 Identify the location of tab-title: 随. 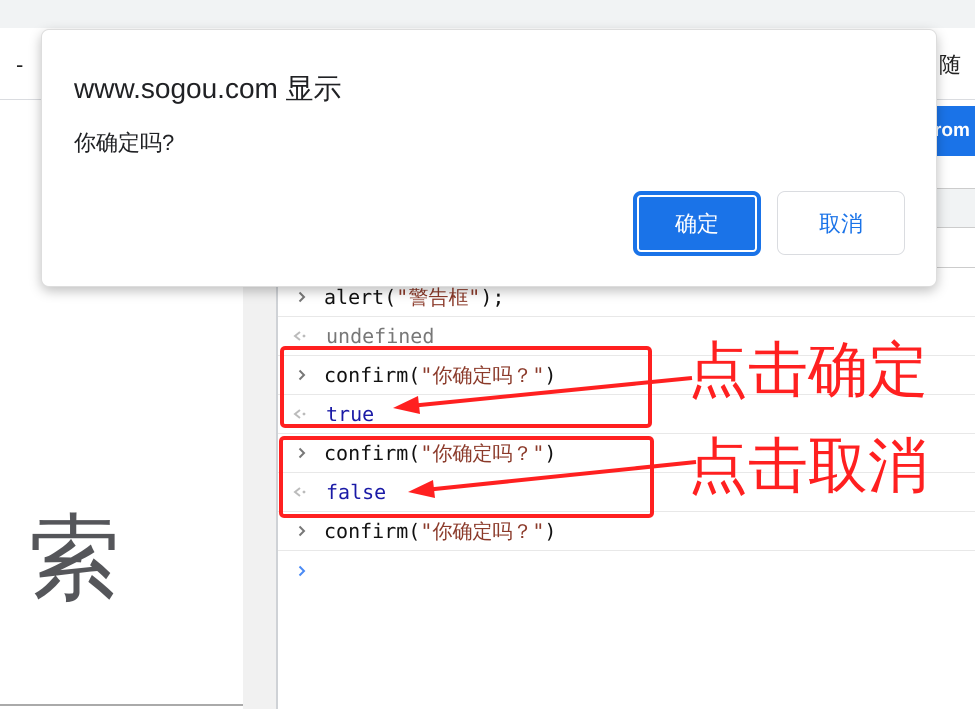
(950, 64).